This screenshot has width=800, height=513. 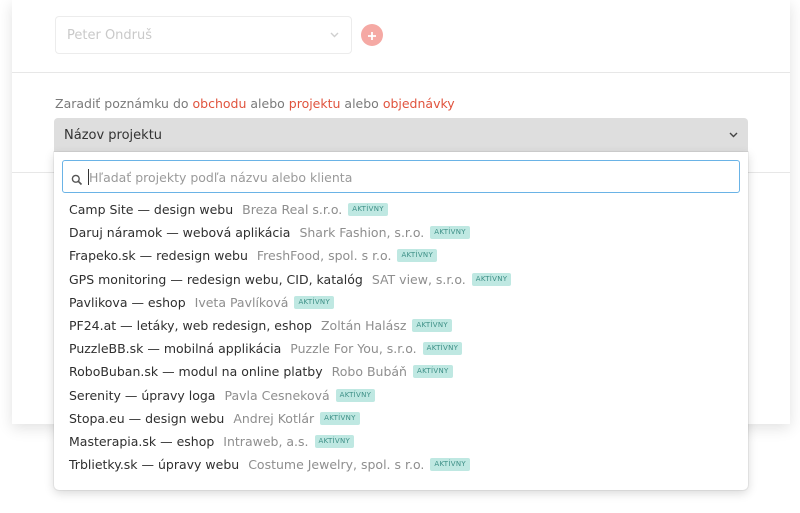 I want to click on project-name: RoboBuban.sk — modul na online platby, so click(x=196, y=372).